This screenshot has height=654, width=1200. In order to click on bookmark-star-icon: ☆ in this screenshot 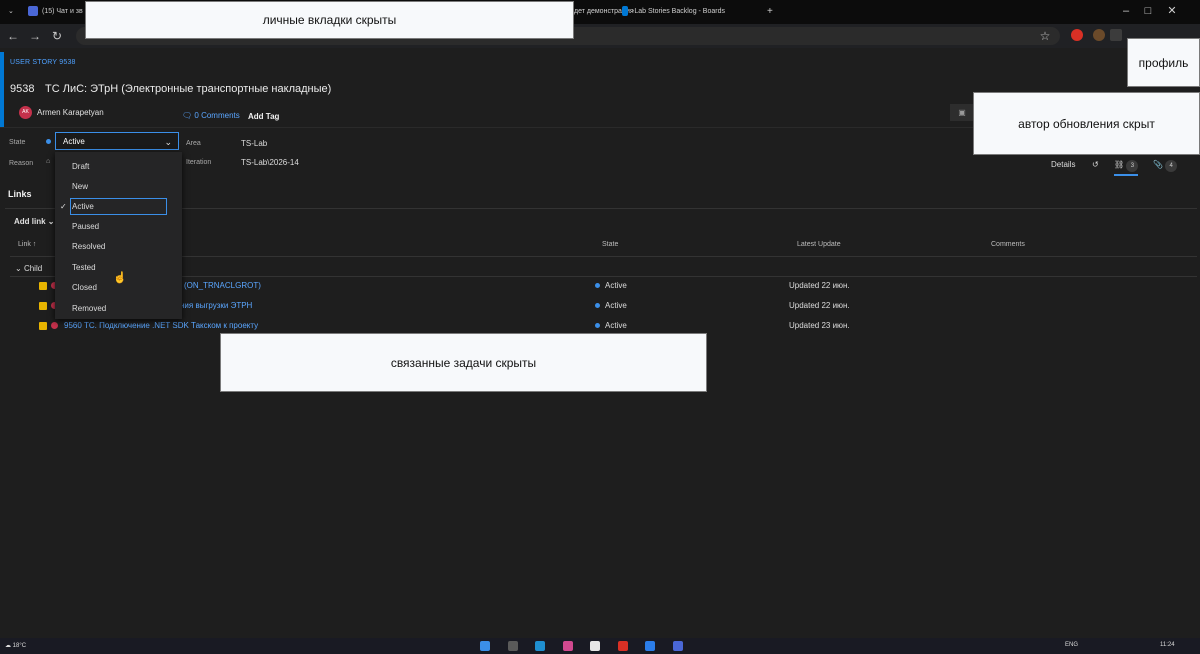, I will do `click(1045, 36)`.